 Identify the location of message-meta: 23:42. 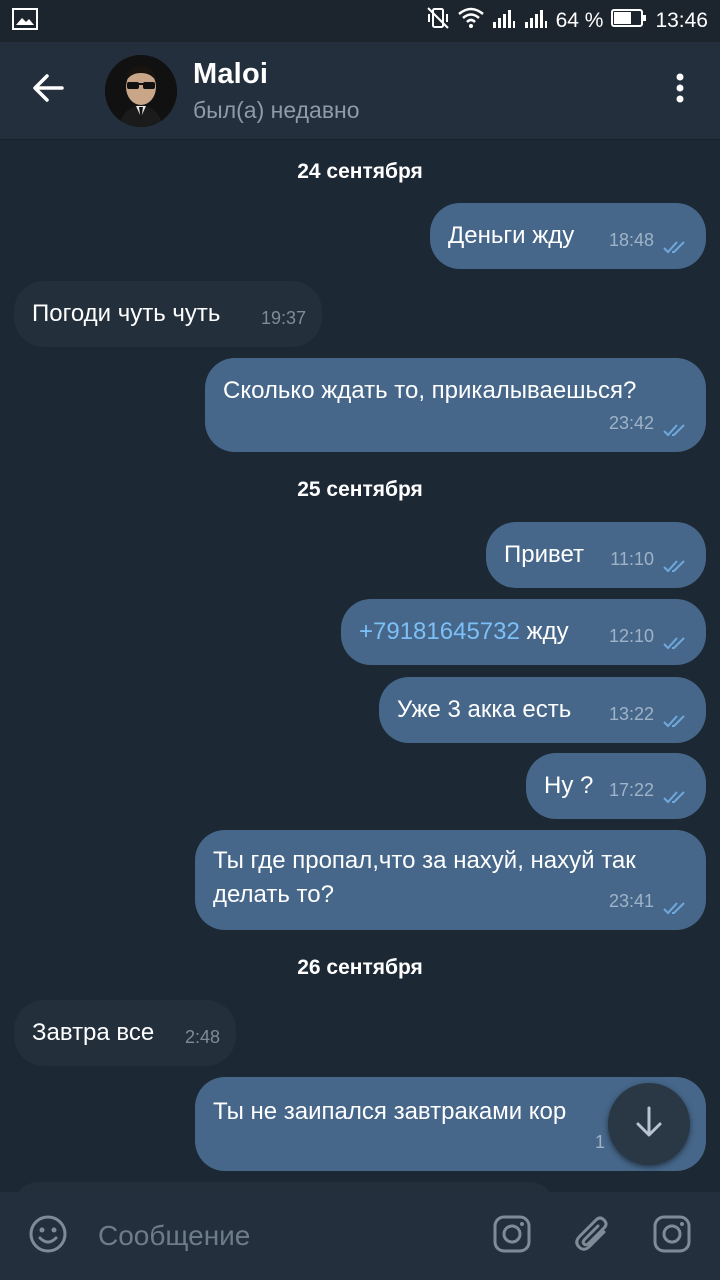
(649, 423).